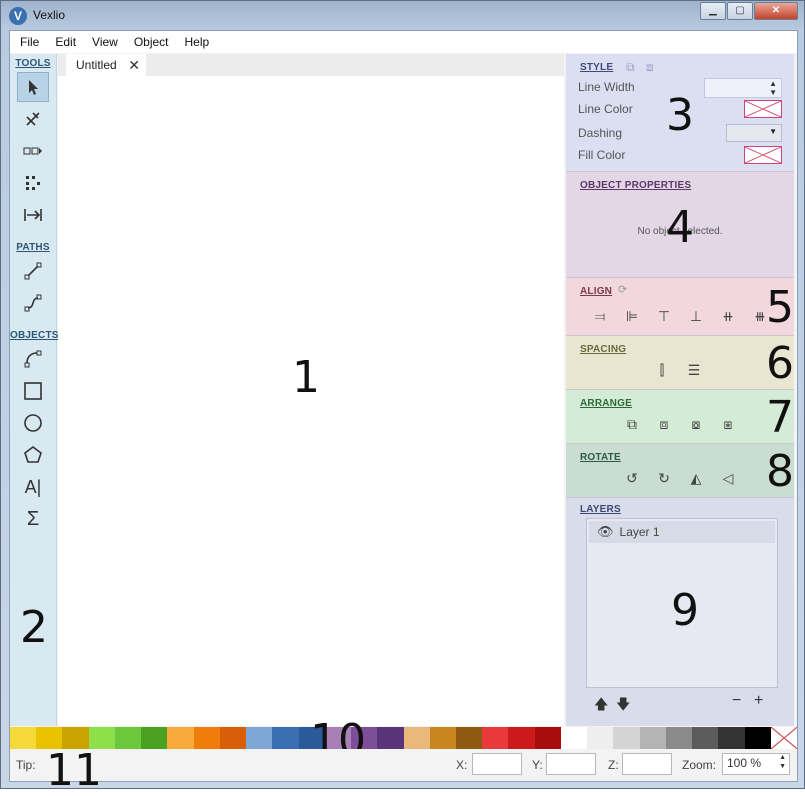 The image size is (805, 796). What do you see at coordinates (694, 370) in the screenshot?
I see `space-vertical-icon: ☰` at bounding box center [694, 370].